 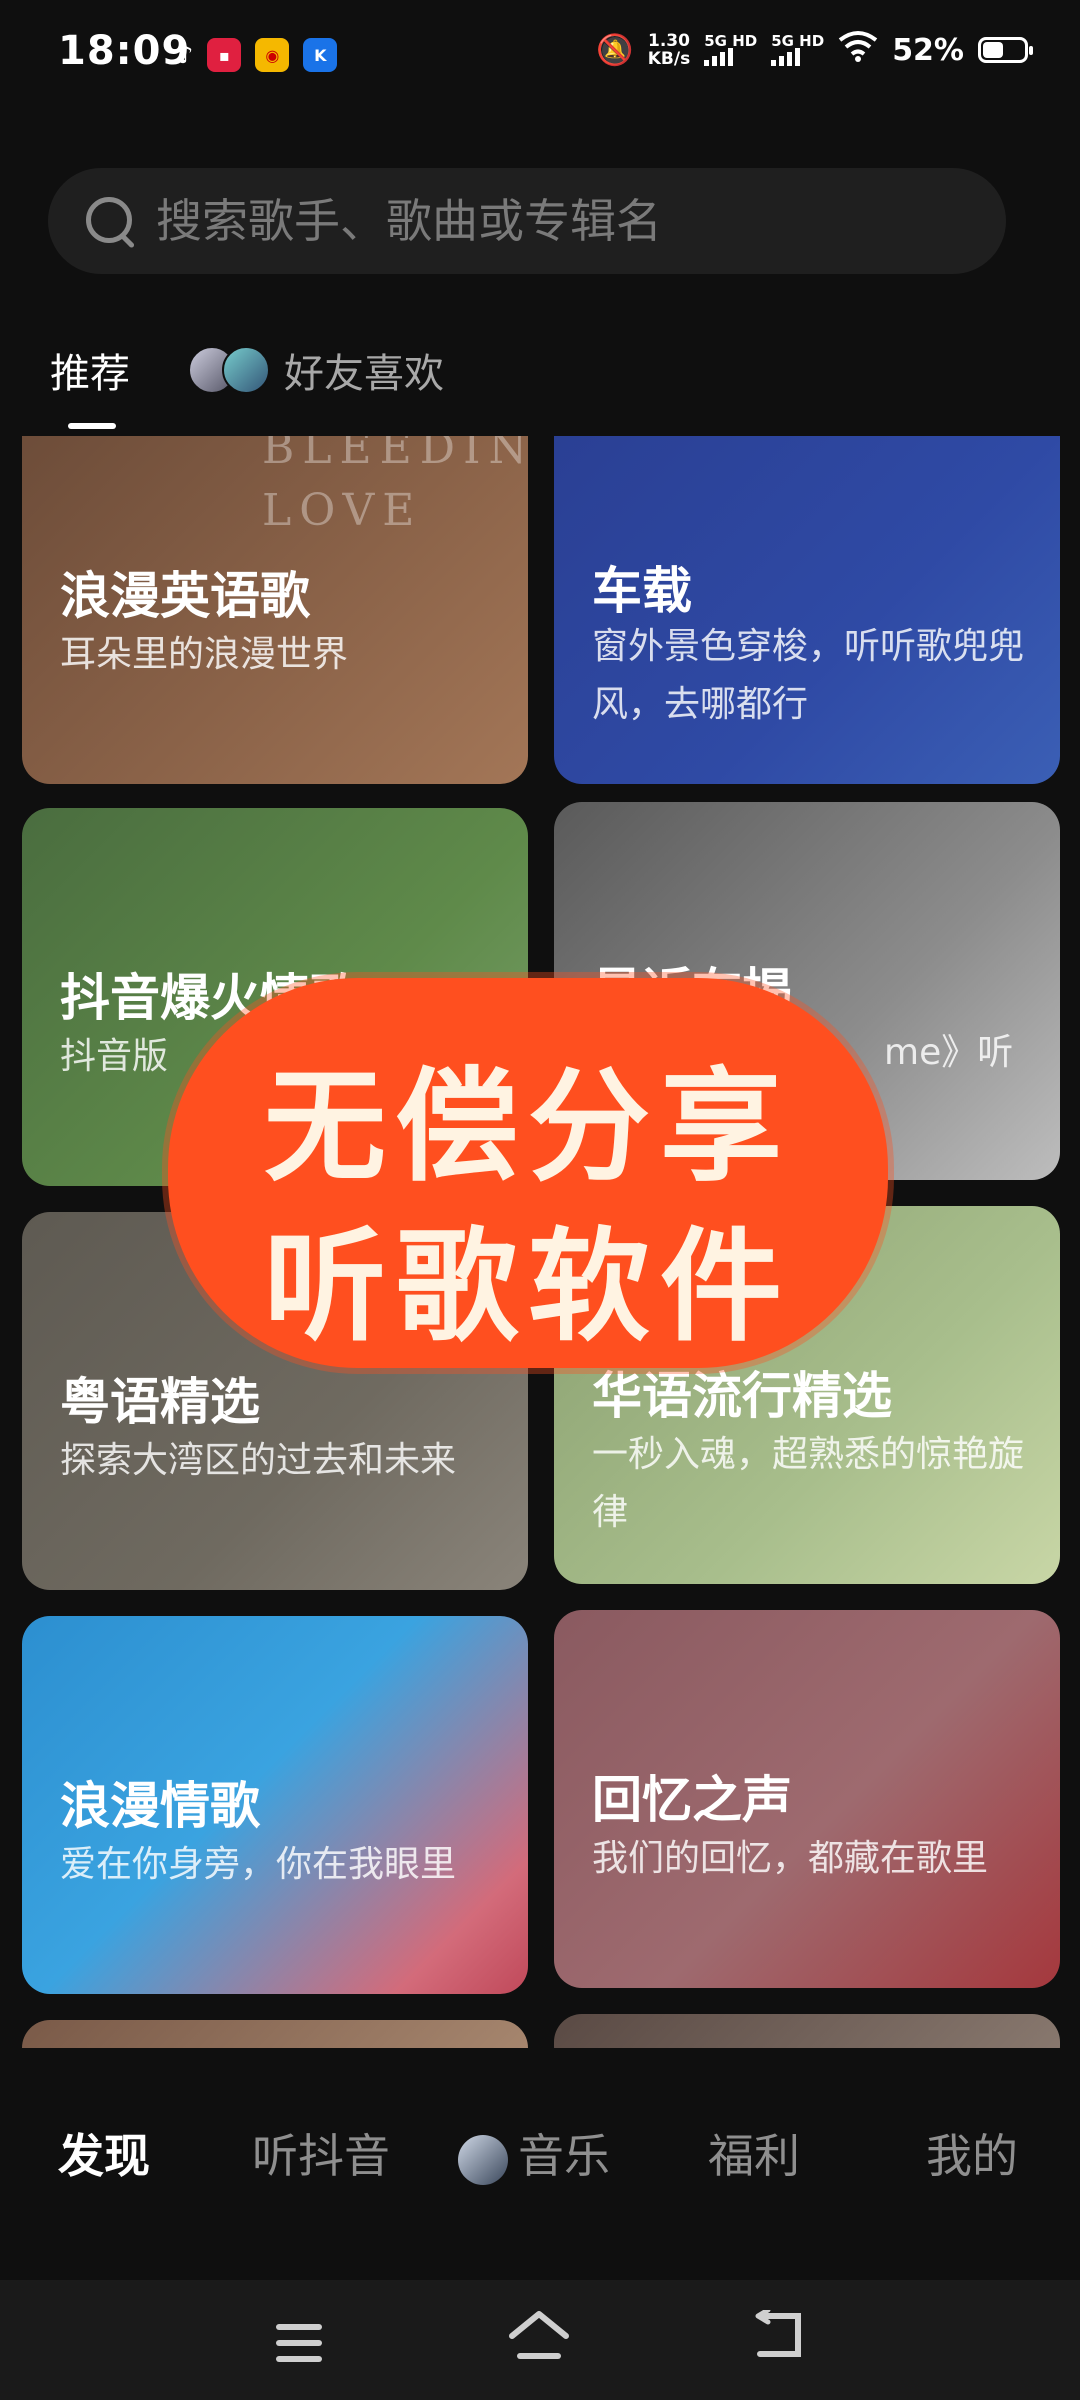 What do you see at coordinates (321, 2153) in the screenshot?
I see `nav-listen-douyin: 听抖音` at bounding box center [321, 2153].